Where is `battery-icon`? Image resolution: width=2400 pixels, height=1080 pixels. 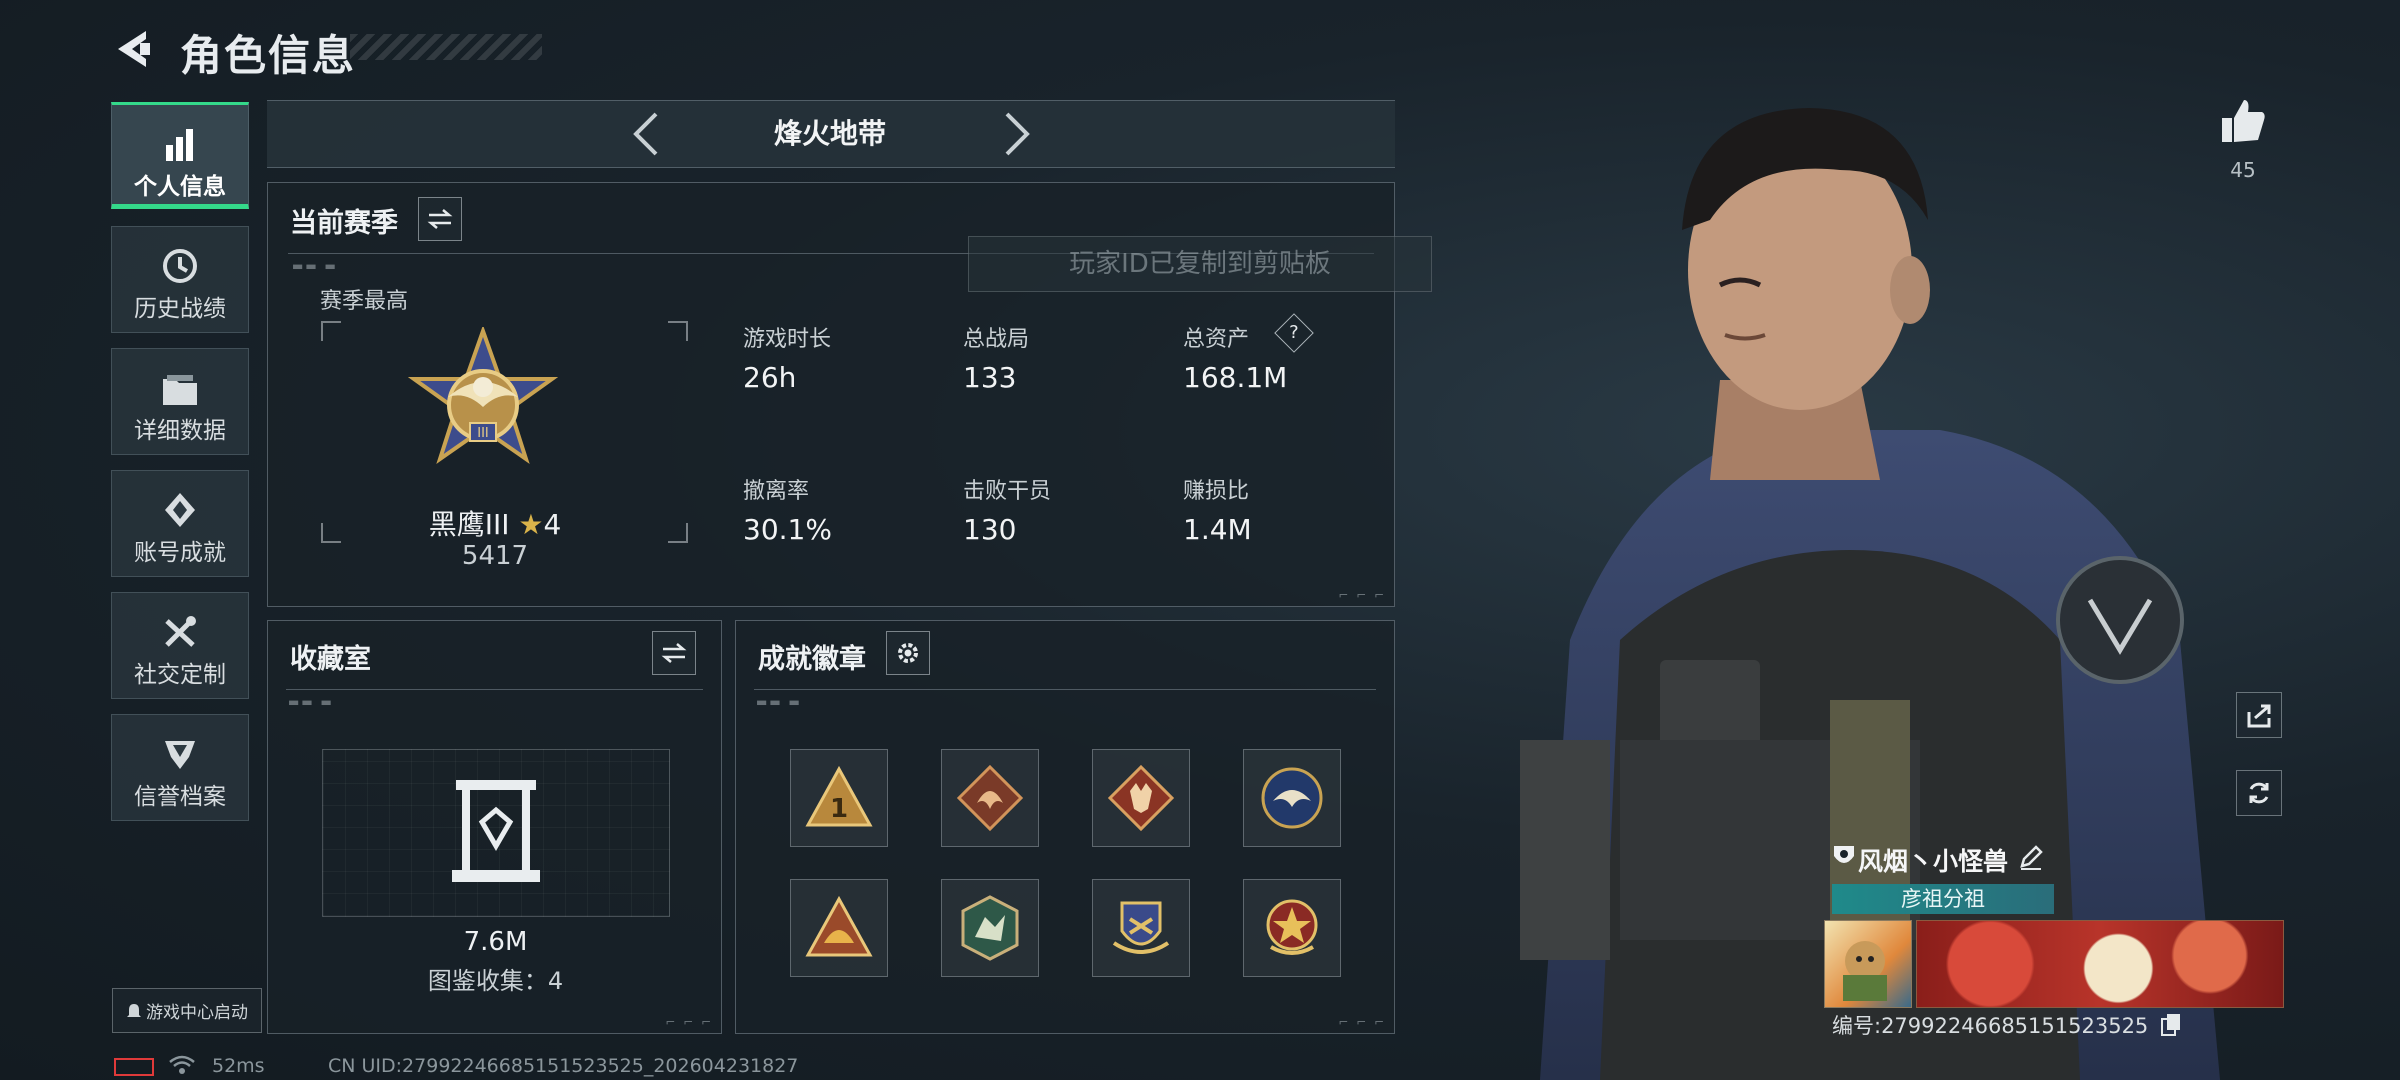
battery-icon is located at coordinates (134, 1067).